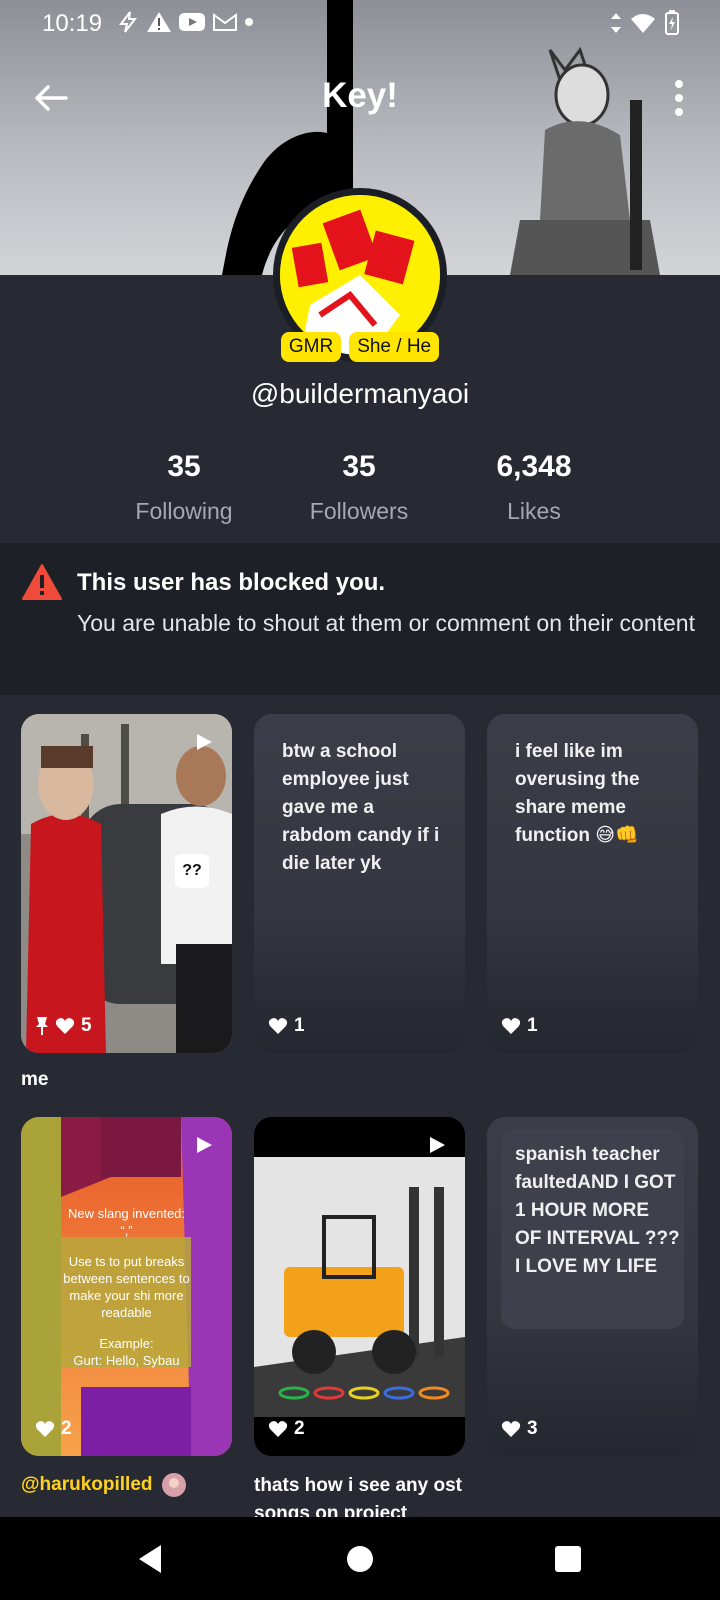 This screenshot has height=1600, width=720. I want to click on system-navigation-bar, so click(360, 1558).